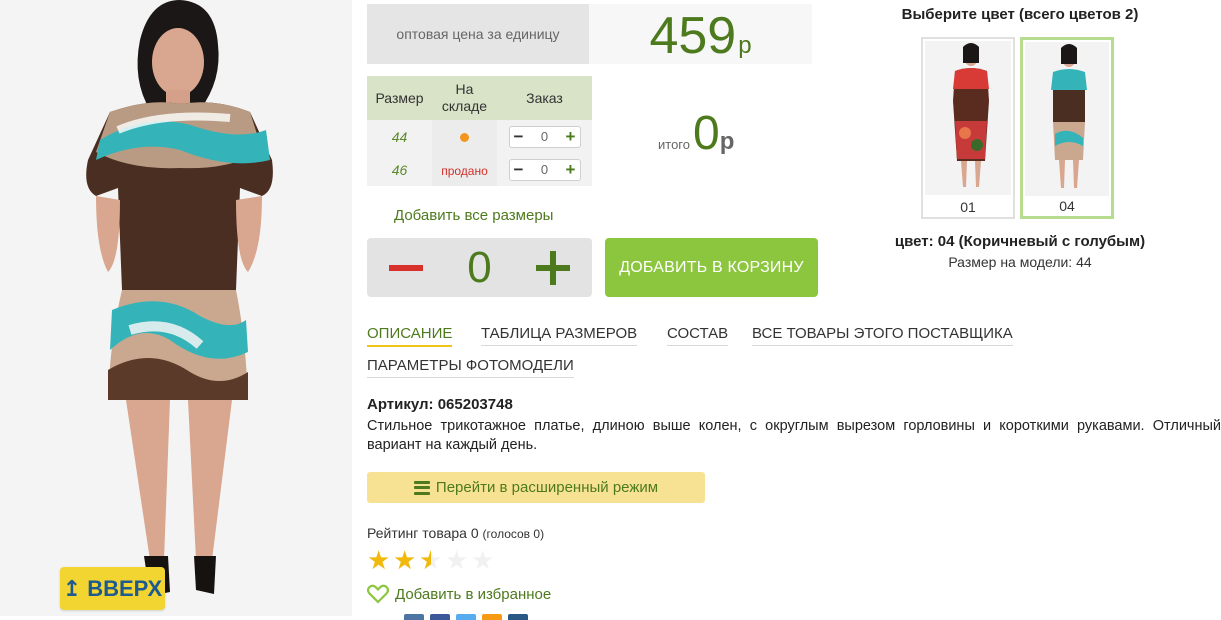 The image size is (1221, 620). I want to click on price-value: 459 р, so click(700, 34).